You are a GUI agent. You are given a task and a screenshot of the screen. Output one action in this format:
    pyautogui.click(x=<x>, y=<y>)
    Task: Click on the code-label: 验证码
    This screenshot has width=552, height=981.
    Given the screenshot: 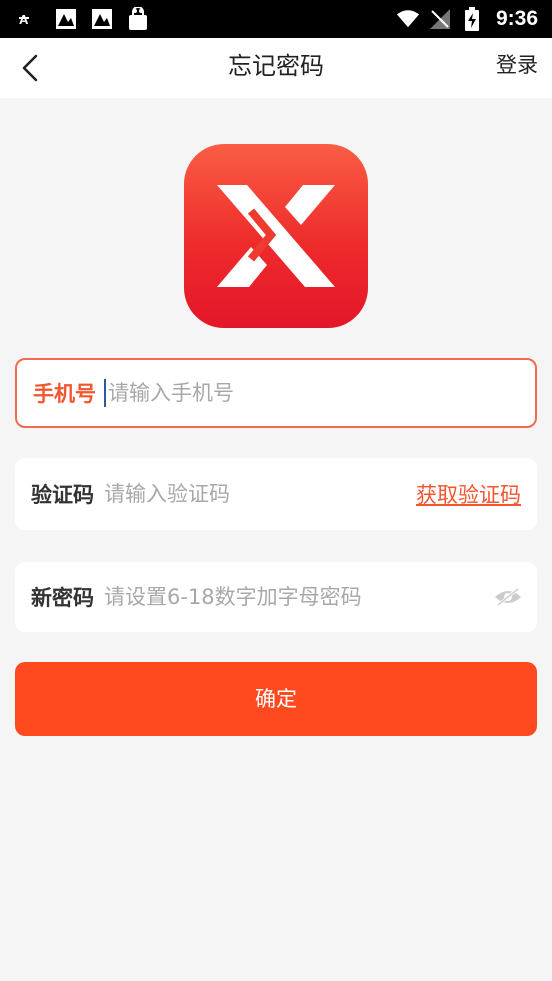 What is the action you would take?
    pyautogui.click(x=62, y=495)
    